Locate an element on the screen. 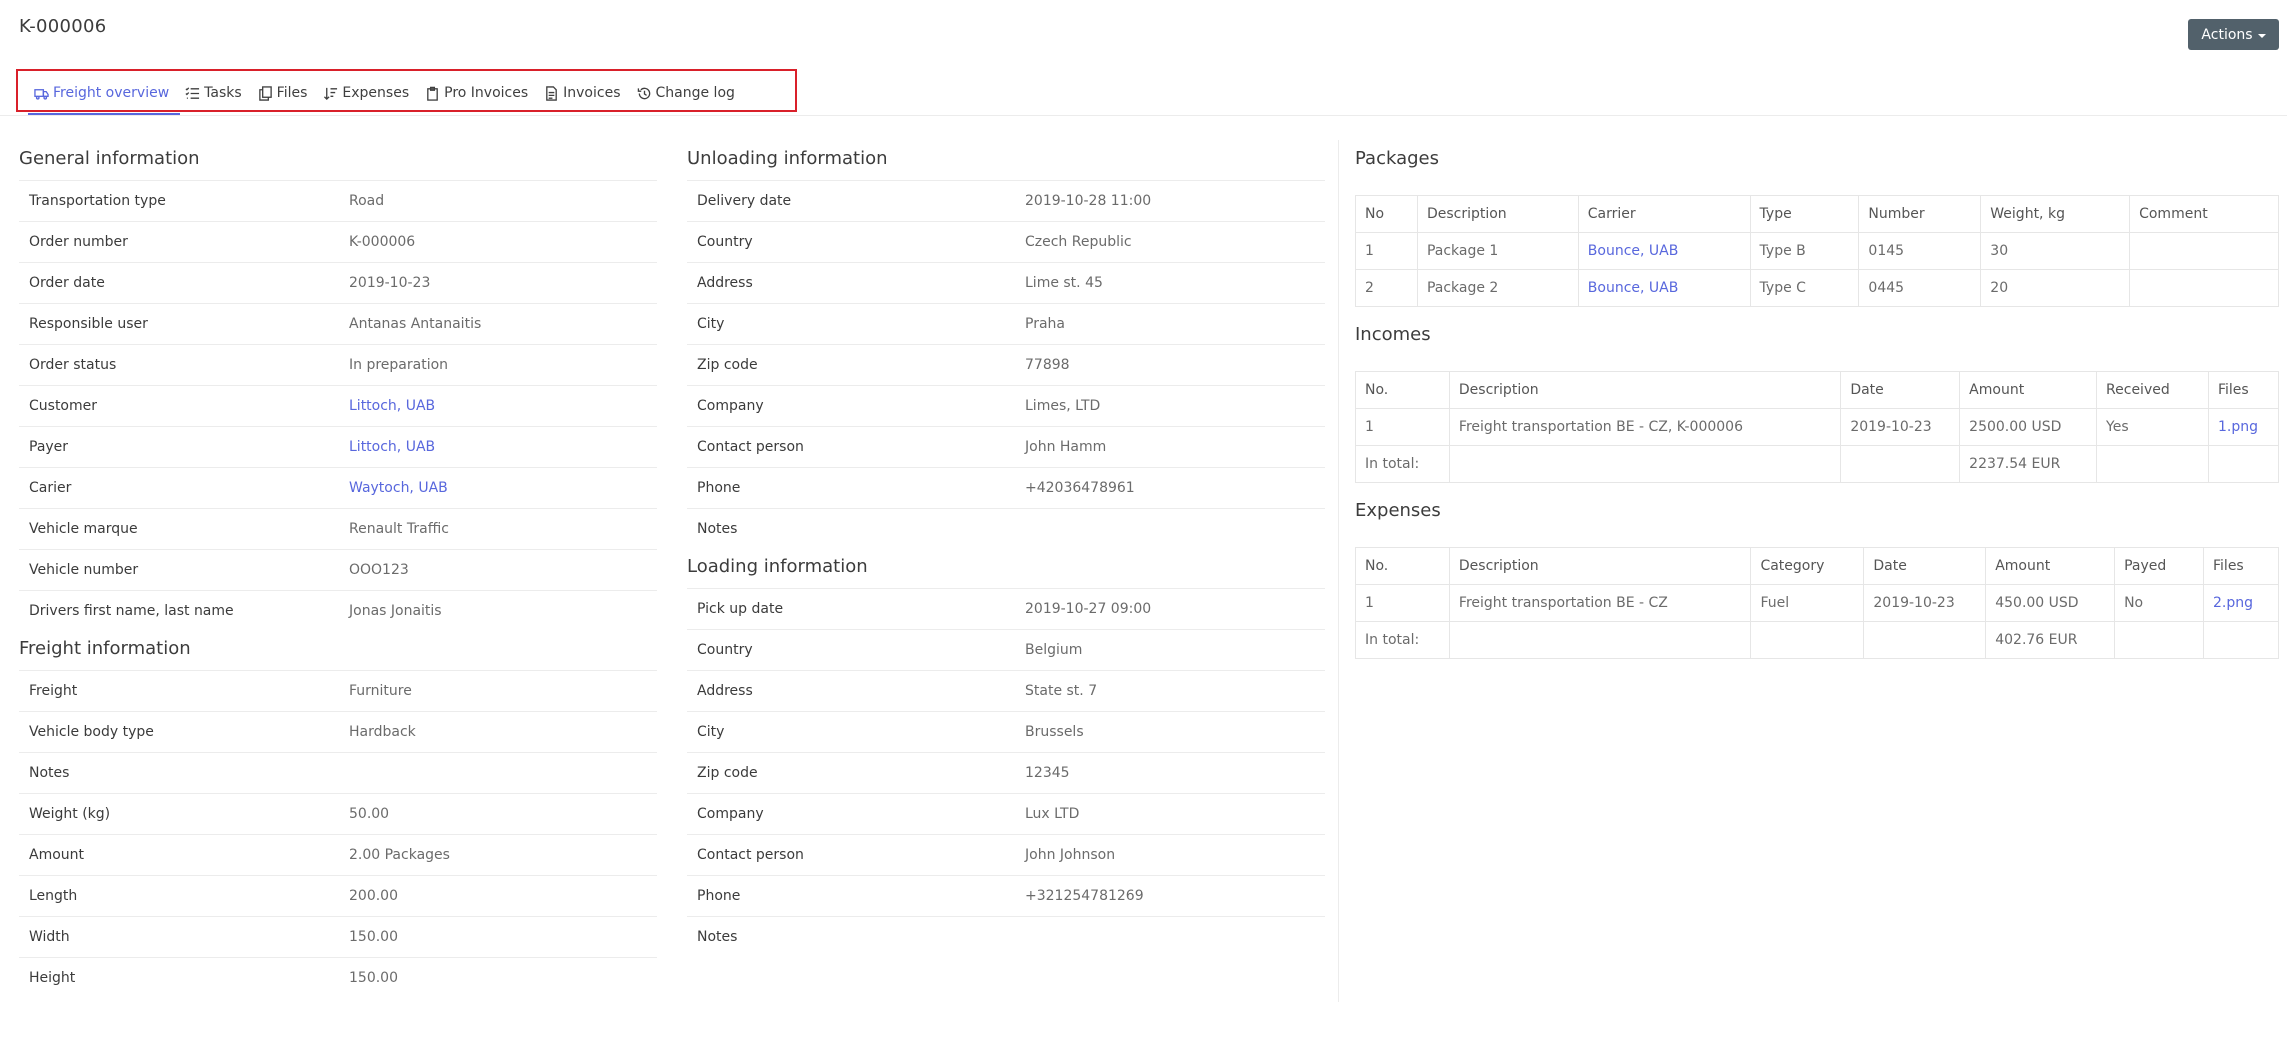 Image resolution: width=2287 pixels, height=1062 pixels. info-row-order-date: Order date 2019-10-23 is located at coordinates (338, 283).